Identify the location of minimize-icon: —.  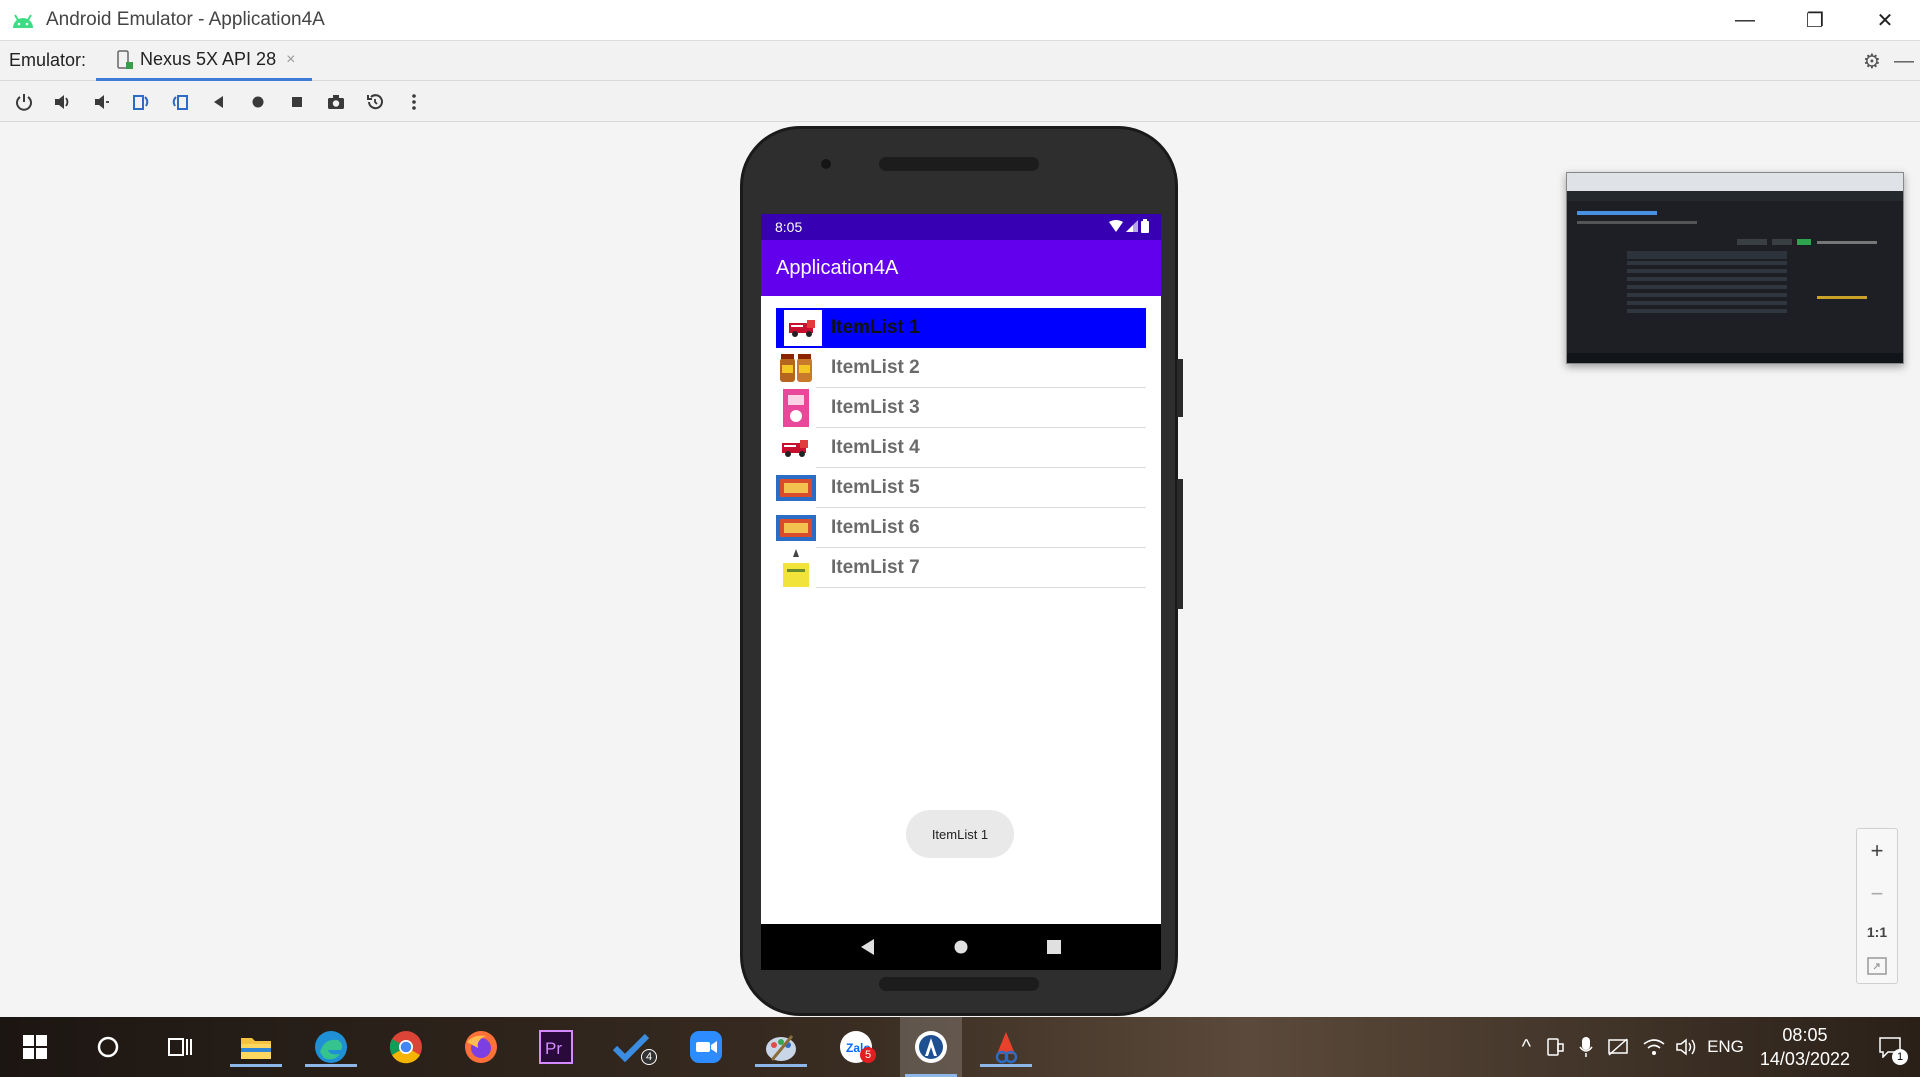
(1745, 19).